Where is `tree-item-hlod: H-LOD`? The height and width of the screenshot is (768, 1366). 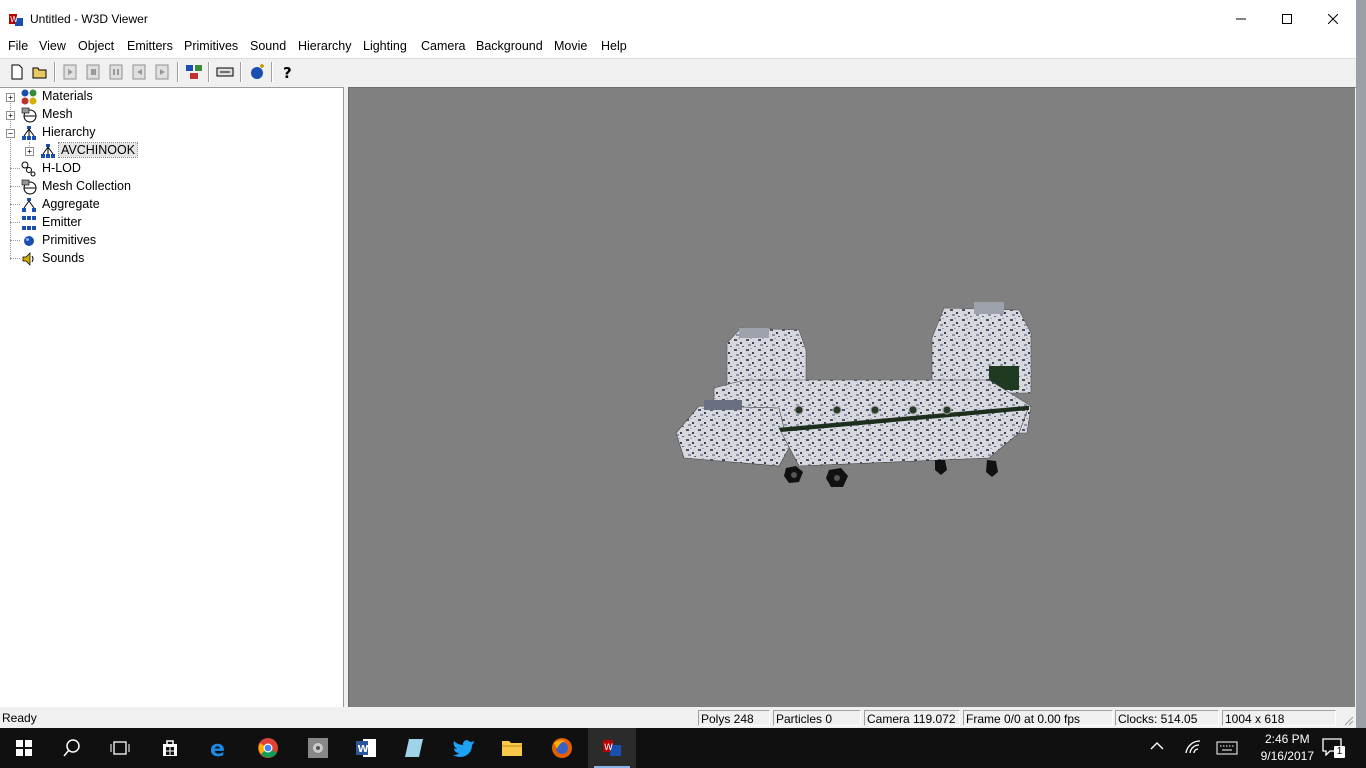 tree-item-hlod: H-LOD is located at coordinates (170, 169).